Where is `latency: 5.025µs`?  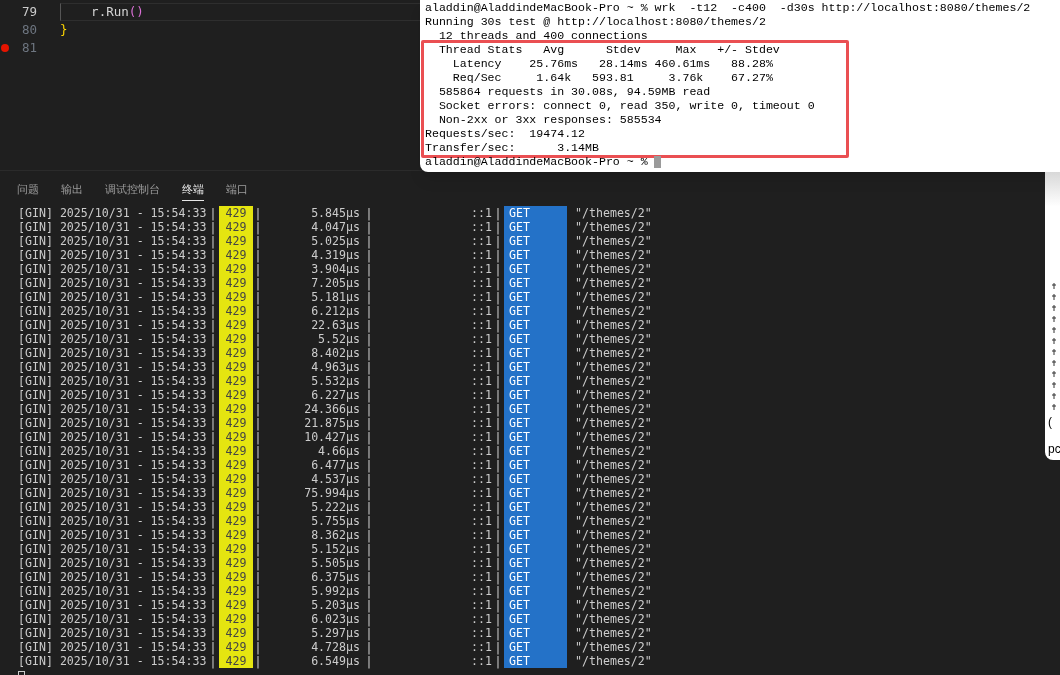
latency: 5.025µs is located at coordinates (335, 241).